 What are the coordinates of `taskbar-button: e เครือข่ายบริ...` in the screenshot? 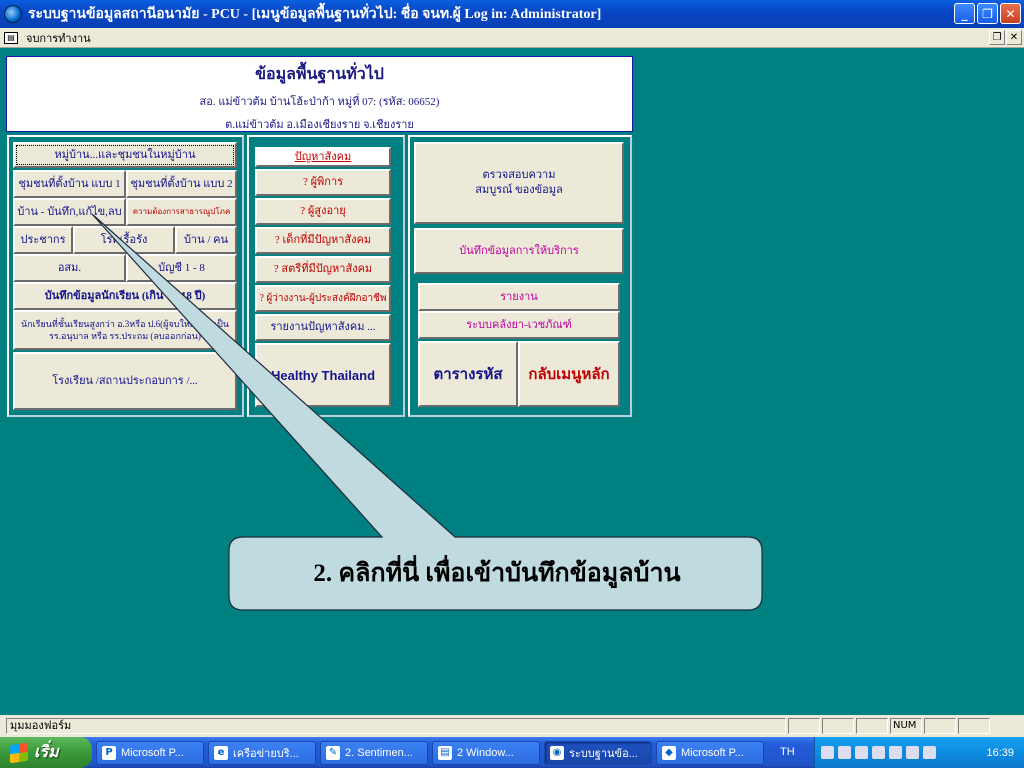 It's located at (262, 752).